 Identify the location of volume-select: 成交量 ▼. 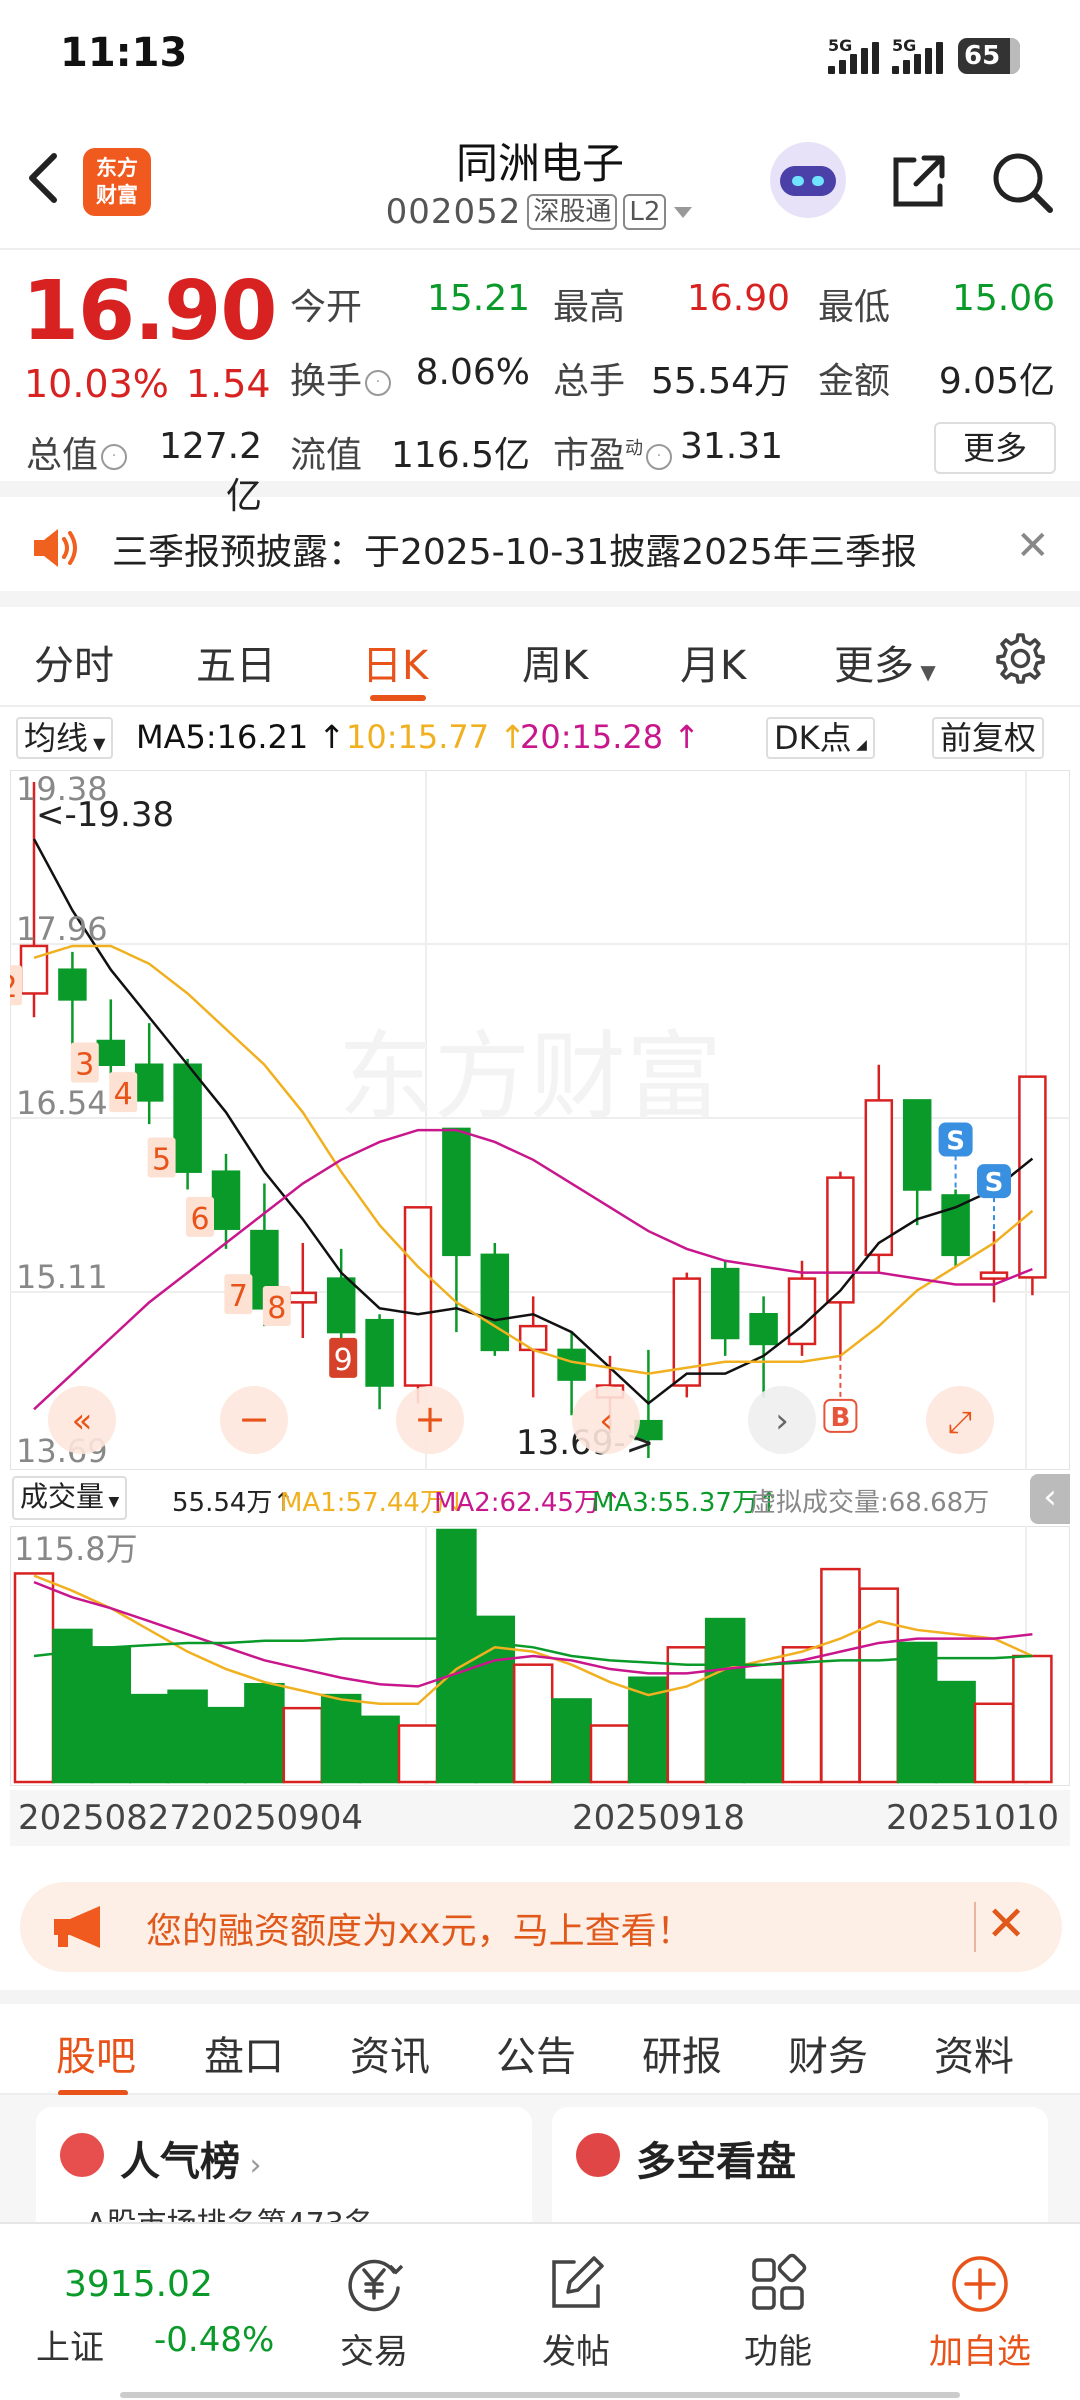
(70, 1498).